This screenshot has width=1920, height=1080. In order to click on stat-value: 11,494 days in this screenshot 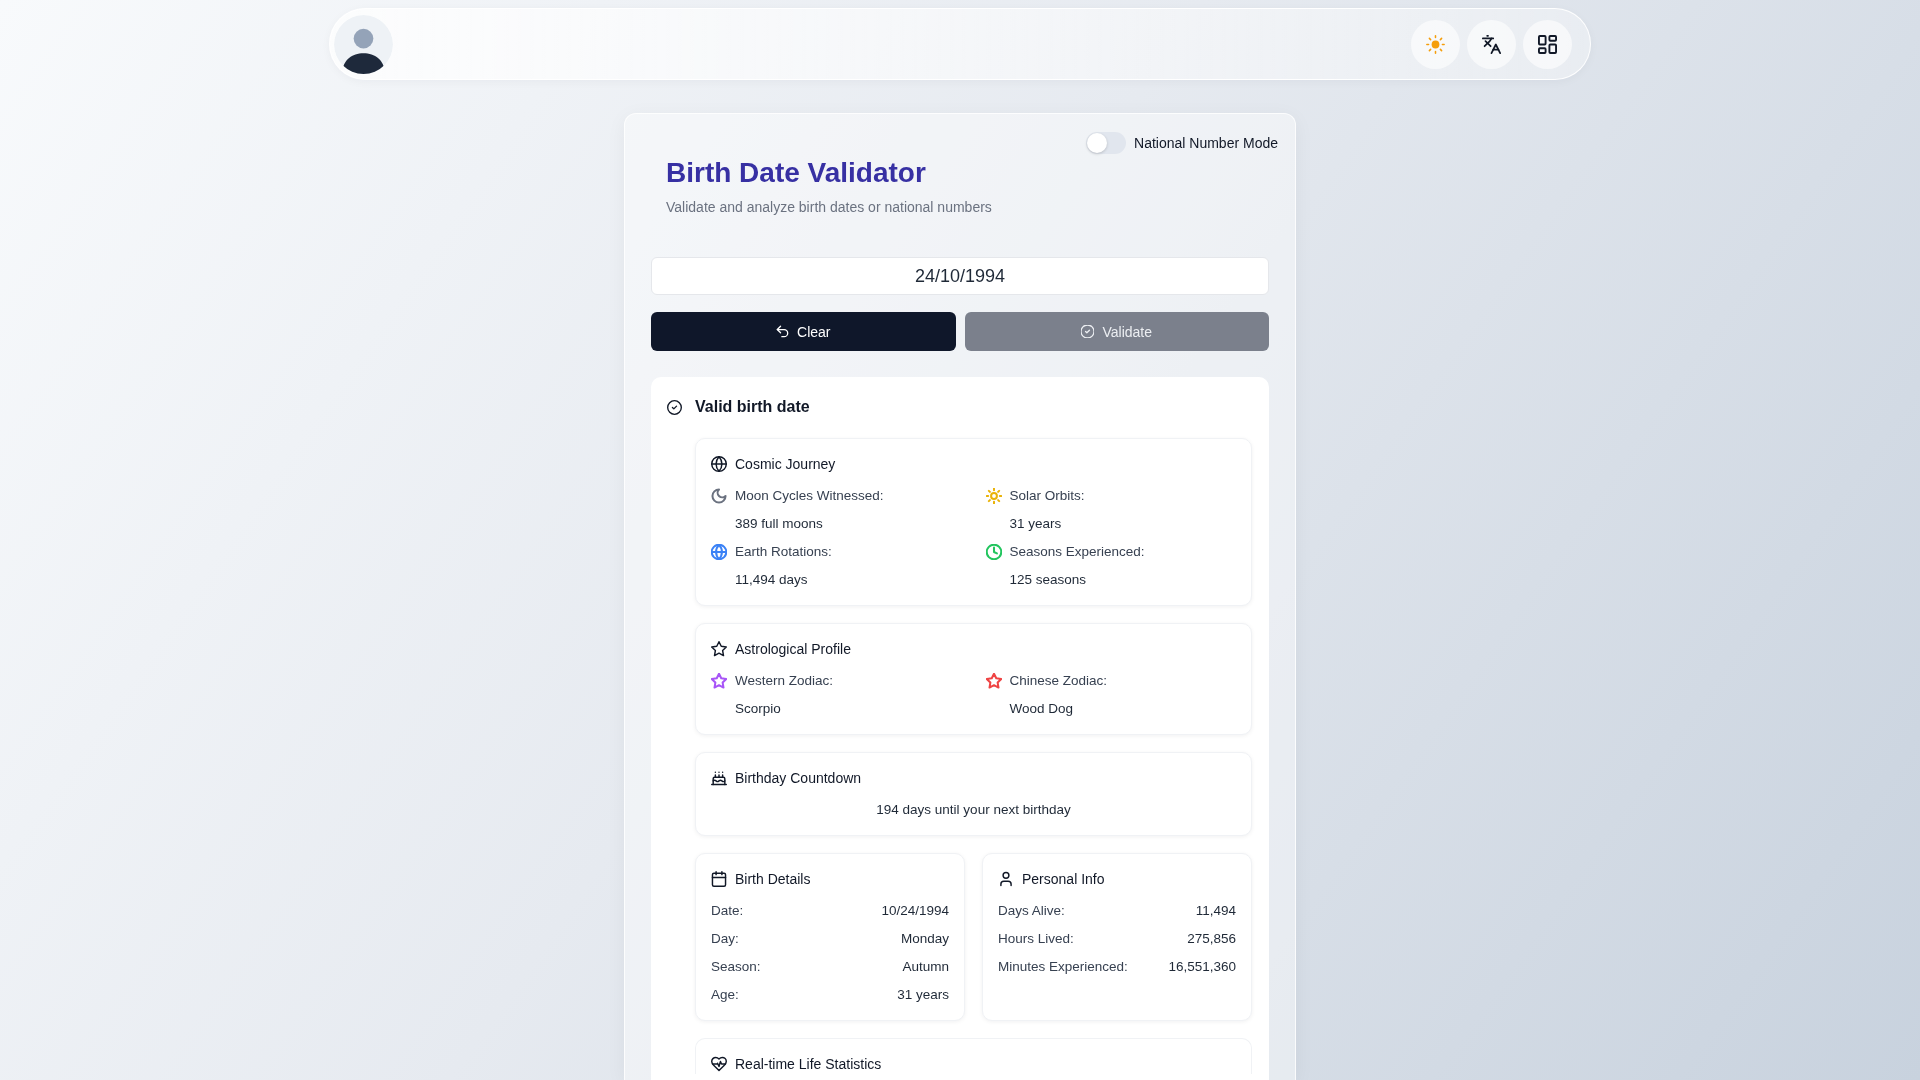, I will do `click(771, 580)`.